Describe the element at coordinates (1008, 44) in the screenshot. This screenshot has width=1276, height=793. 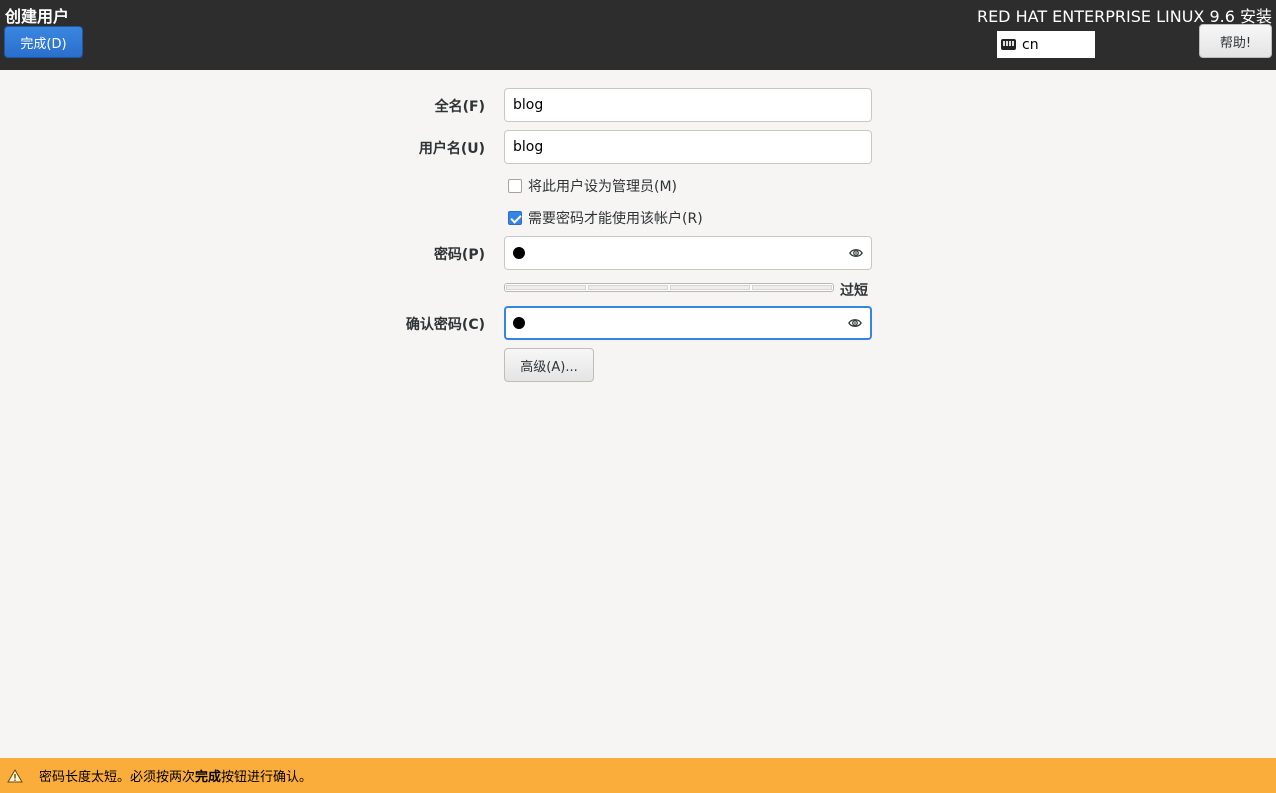
I see `keyboard-icon` at that location.